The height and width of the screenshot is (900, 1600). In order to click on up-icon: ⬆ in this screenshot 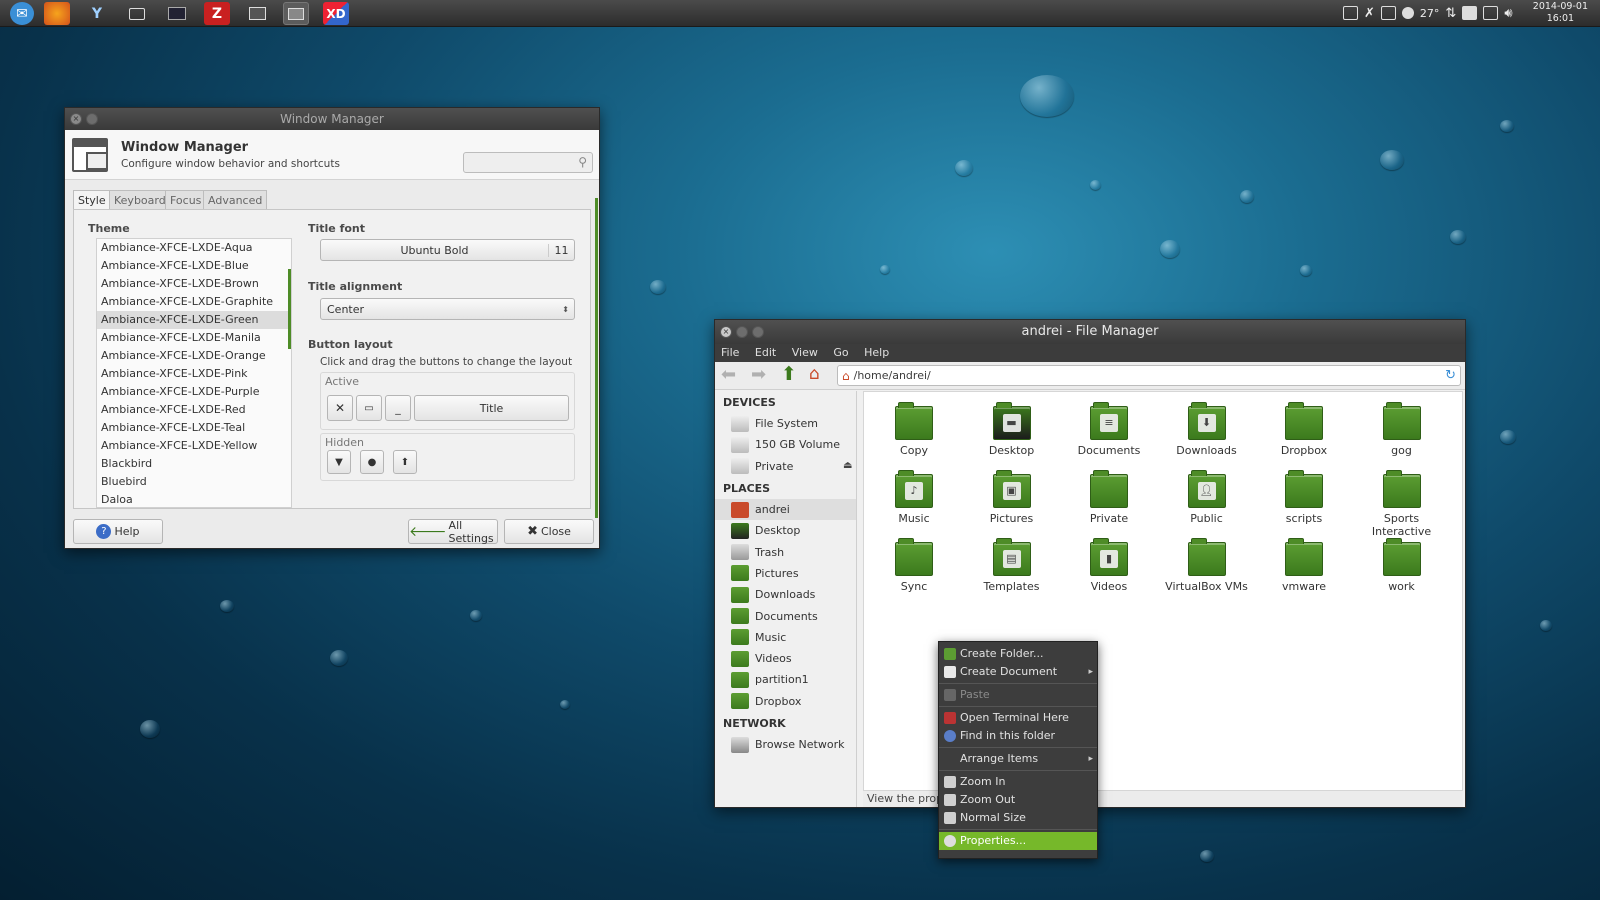, I will do `click(789, 374)`.